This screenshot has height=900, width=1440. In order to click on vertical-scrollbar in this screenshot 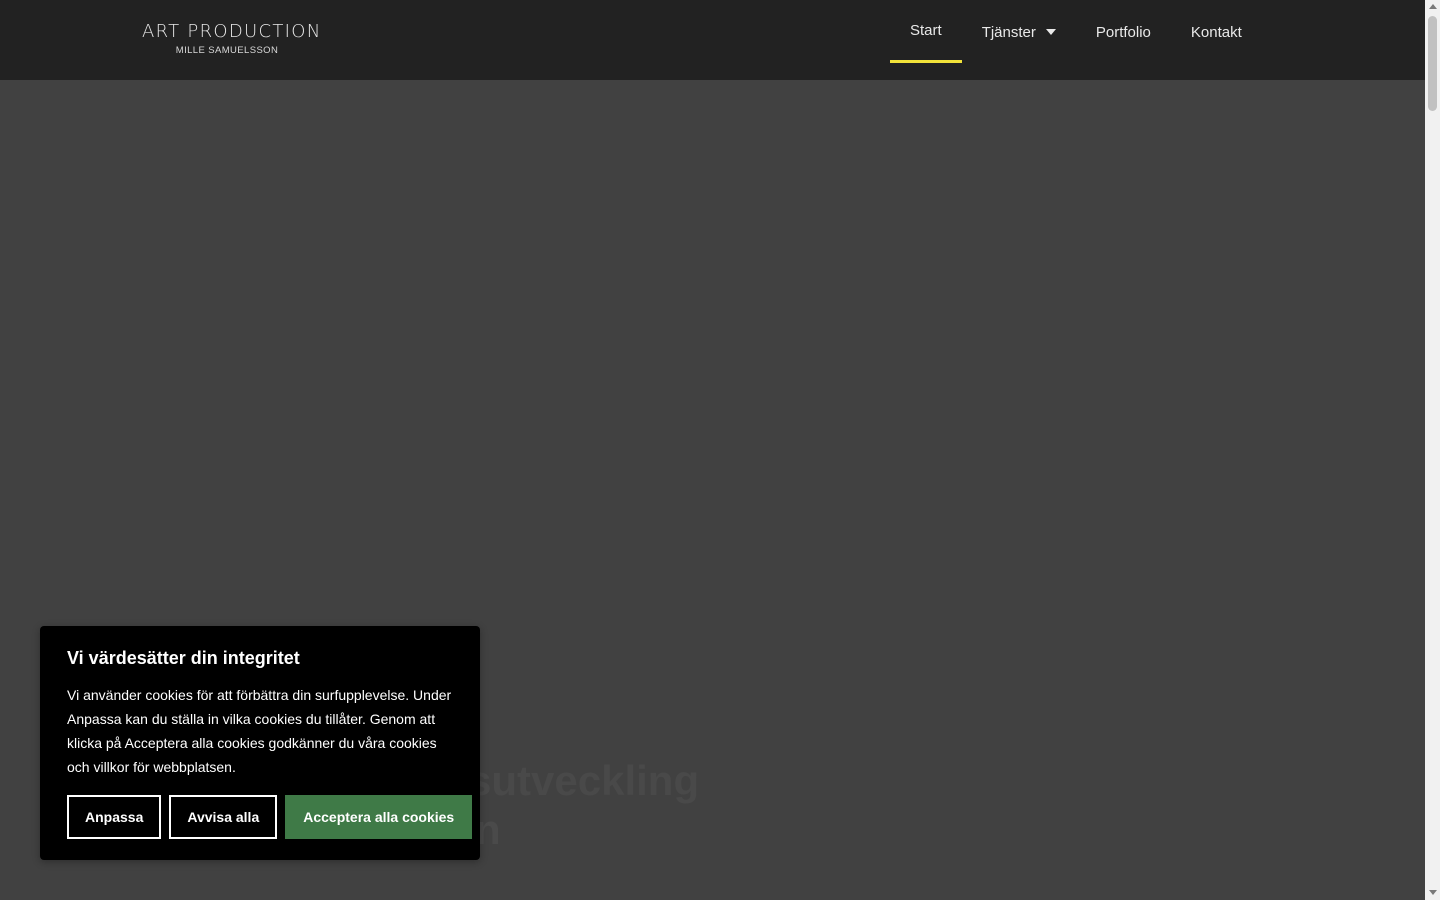, I will do `click(1432, 450)`.